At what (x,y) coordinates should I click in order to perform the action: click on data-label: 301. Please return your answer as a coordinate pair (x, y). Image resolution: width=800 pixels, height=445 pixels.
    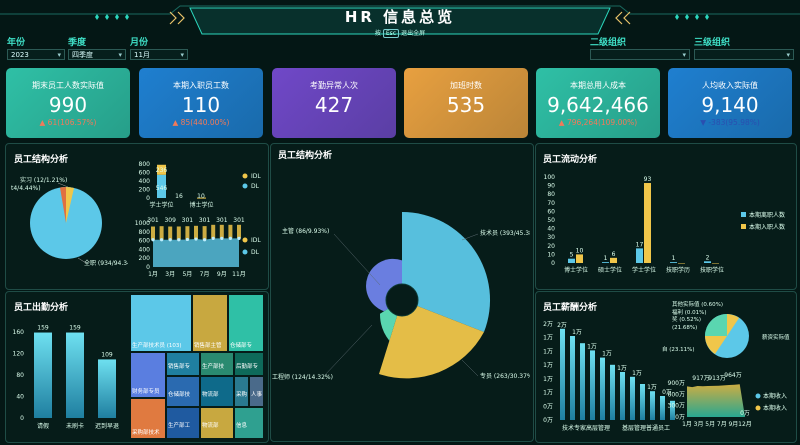
    Looking at the image, I should click on (222, 220).